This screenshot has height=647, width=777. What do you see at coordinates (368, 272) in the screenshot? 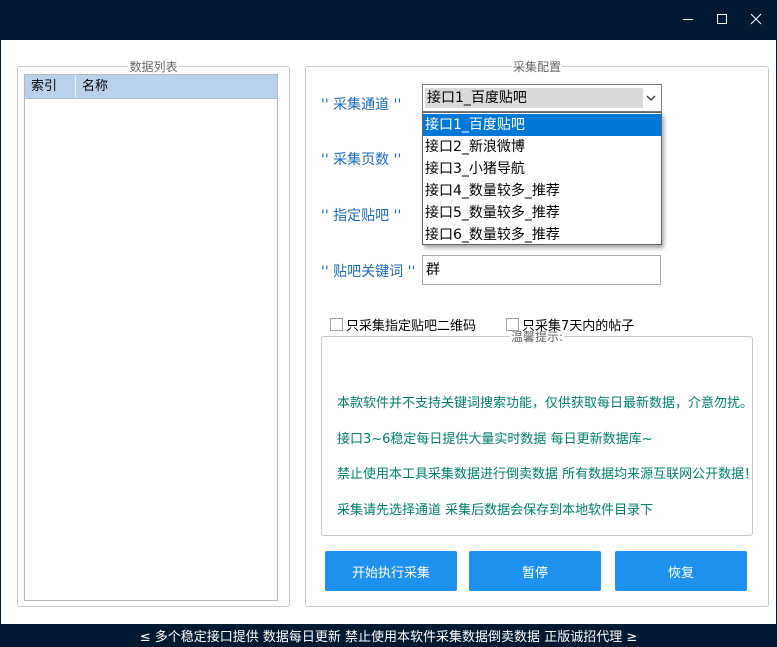
I see `keyword-label: '' 贴吧关键词 ''` at bounding box center [368, 272].